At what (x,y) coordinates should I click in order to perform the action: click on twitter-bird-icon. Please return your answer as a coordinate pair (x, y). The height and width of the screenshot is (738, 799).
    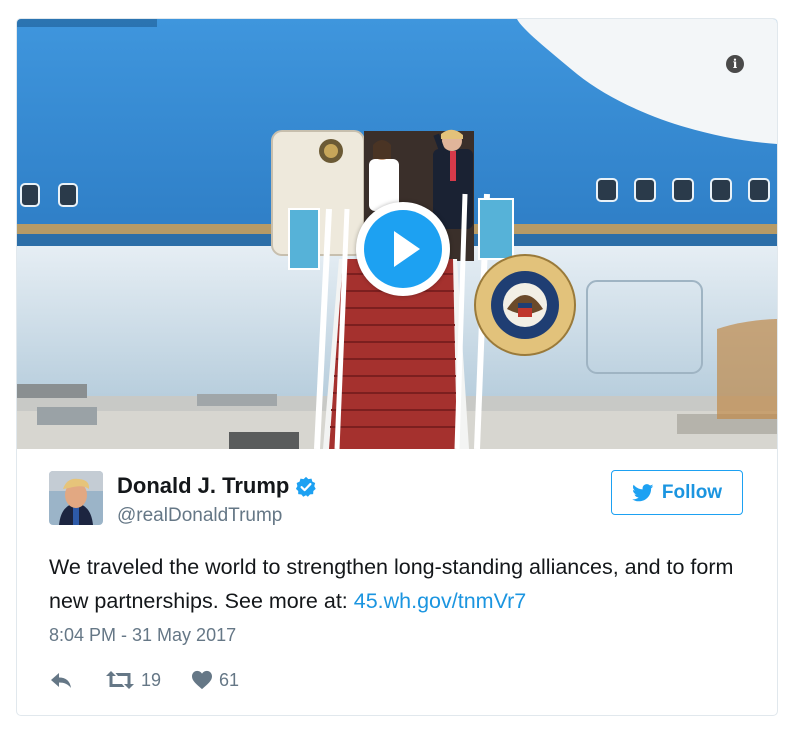
    Looking at the image, I should click on (643, 492).